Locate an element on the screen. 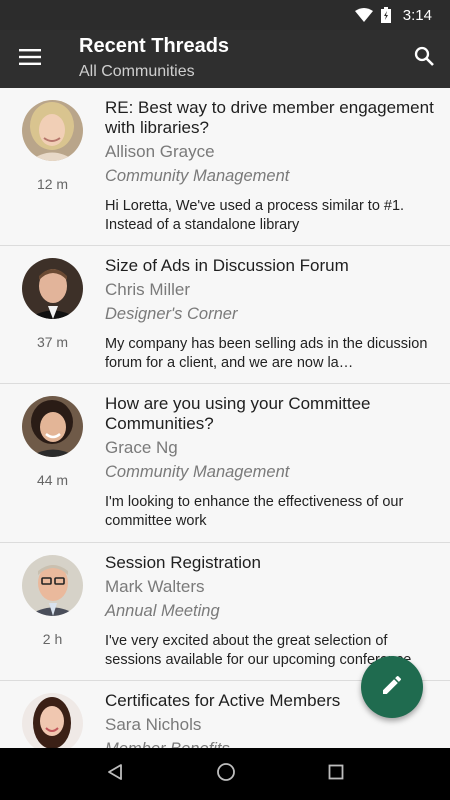 Image resolution: width=450 pixels, height=800 pixels. battery-icon is located at coordinates (385, 15).